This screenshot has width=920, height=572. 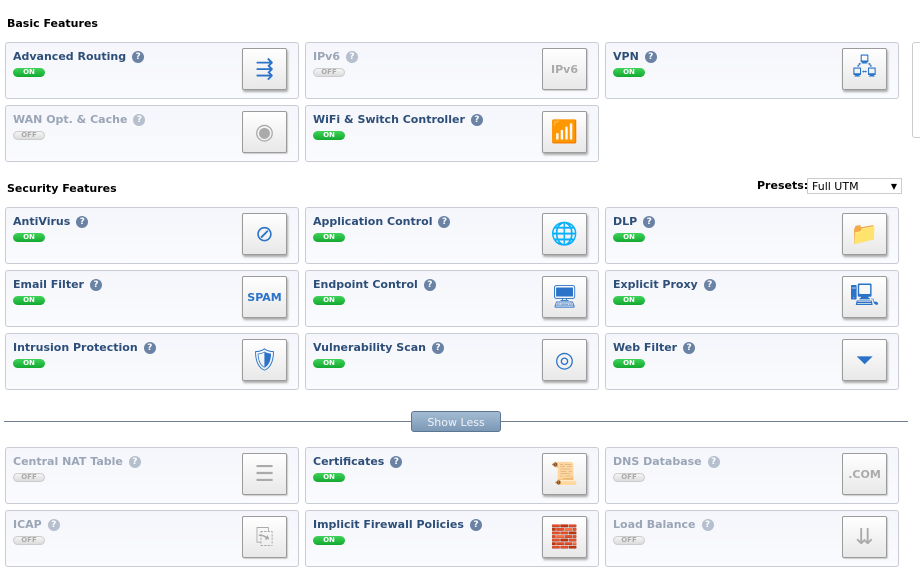 I want to click on certificate-icon-glyph: 📜, so click(x=564, y=474).